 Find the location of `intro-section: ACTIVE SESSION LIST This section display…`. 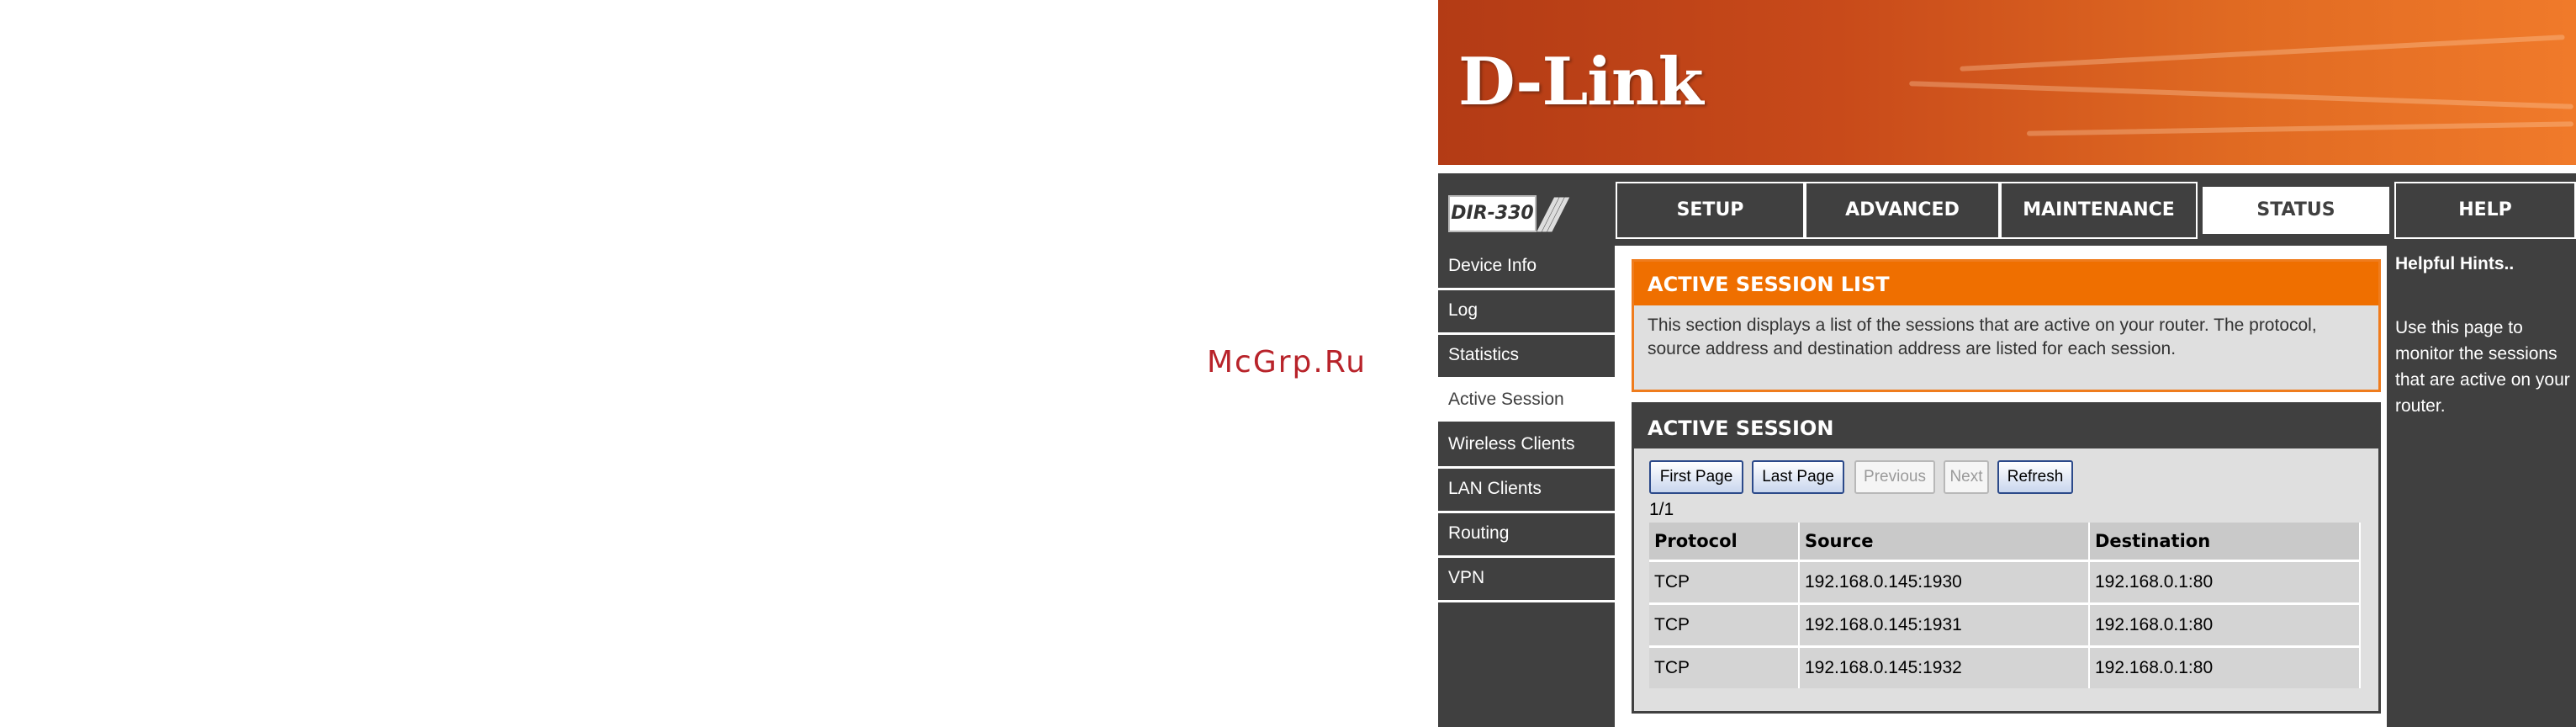

intro-section: ACTIVE SESSION LIST This section display… is located at coordinates (2006, 326).